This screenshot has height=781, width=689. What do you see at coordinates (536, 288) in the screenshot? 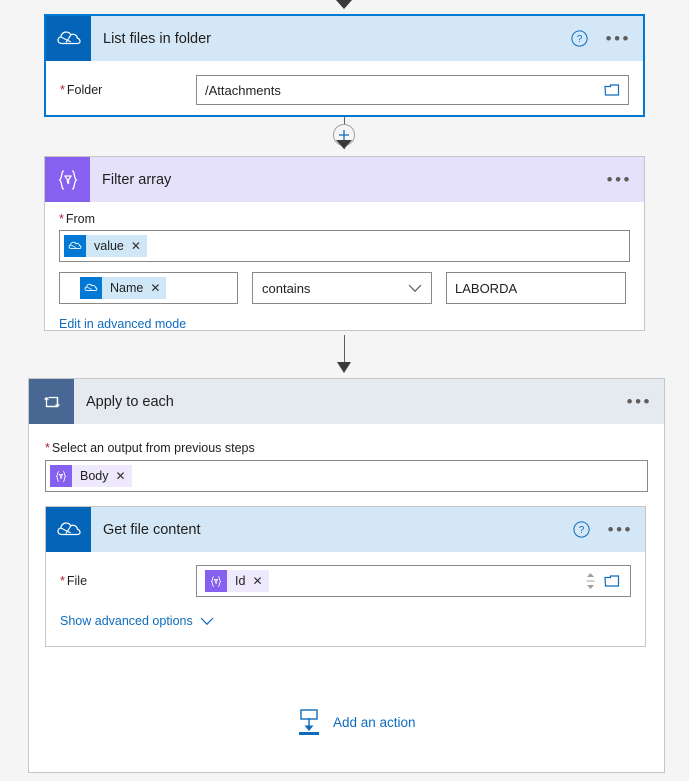
I see `condition-value-input: LABORDA` at bounding box center [536, 288].